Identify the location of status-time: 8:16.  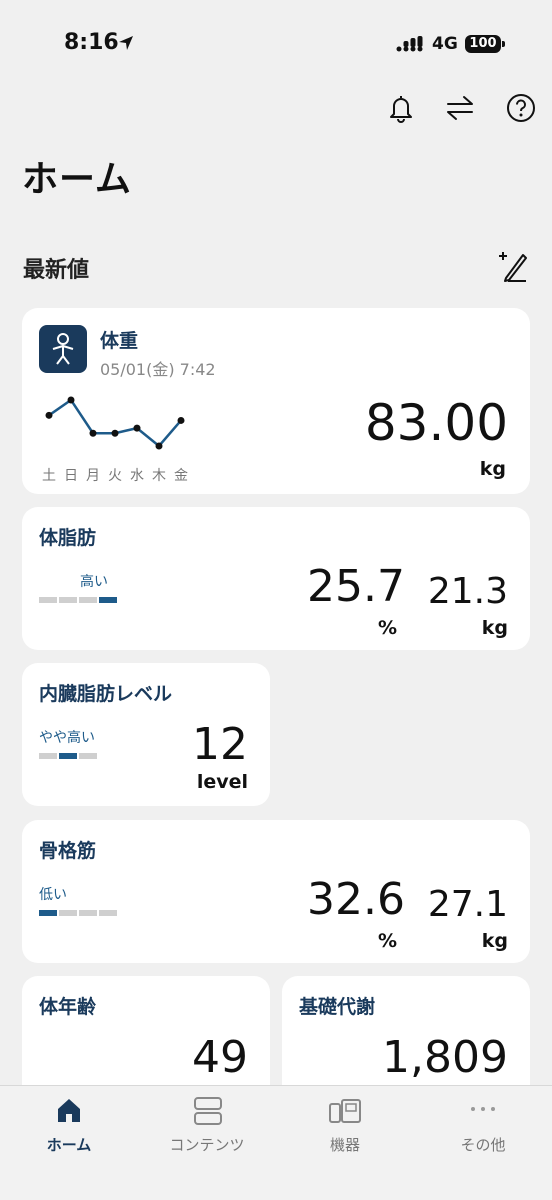
(91, 42).